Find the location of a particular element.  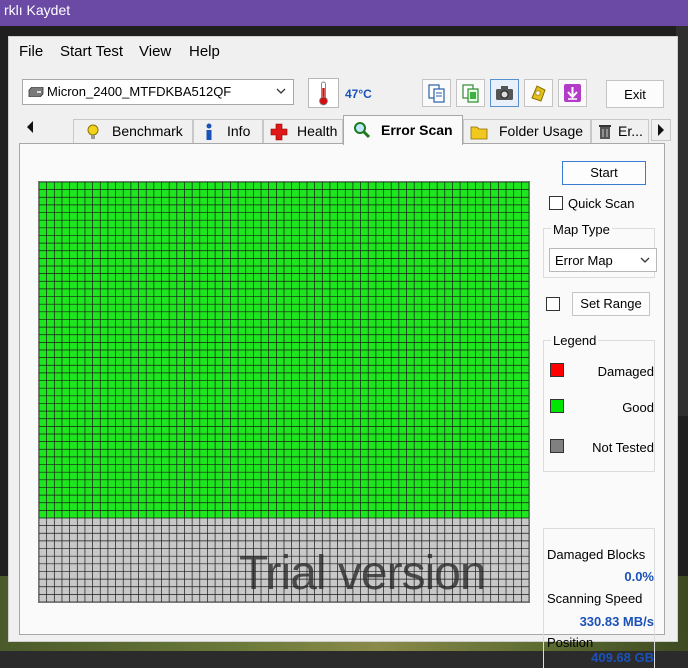

background-window-title: rklı Kaydet is located at coordinates (344, 13).